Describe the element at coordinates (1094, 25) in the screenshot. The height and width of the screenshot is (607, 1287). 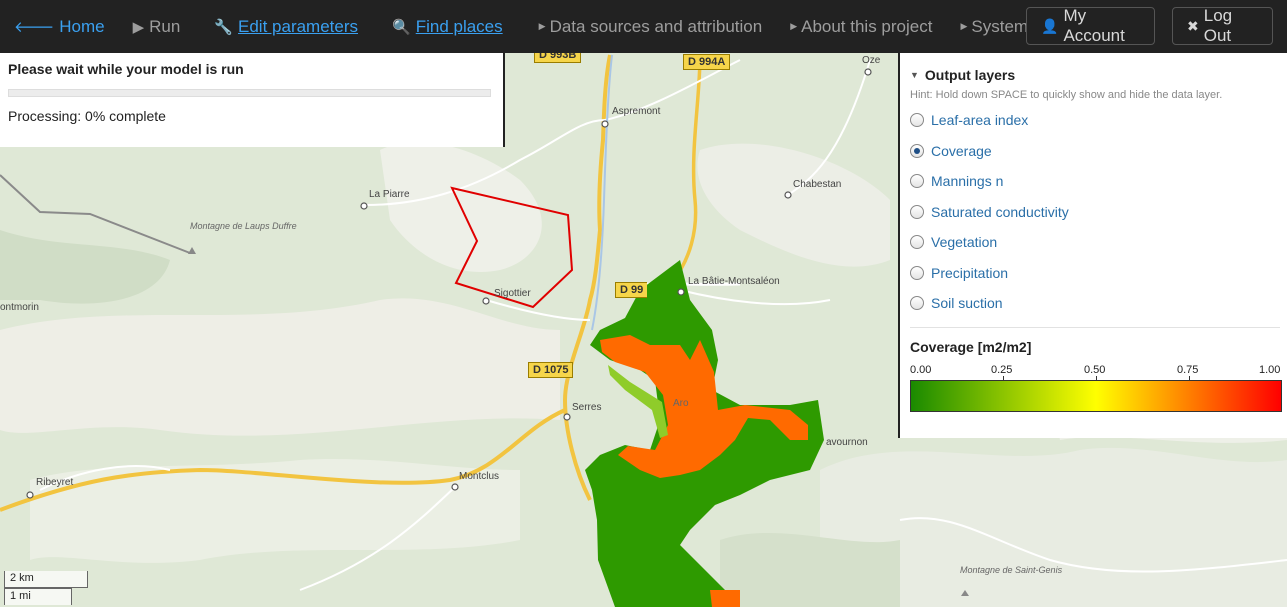
I see `my-account-label: My Account` at that location.